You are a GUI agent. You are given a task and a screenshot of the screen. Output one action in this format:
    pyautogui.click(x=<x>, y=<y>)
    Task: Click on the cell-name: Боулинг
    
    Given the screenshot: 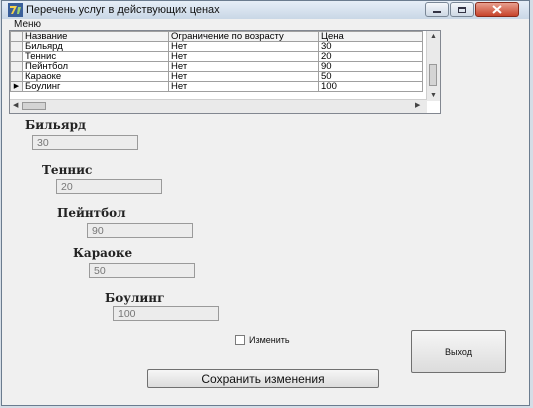 What is the action you would take?
    pyautogui.click(x=95, y=86)
    